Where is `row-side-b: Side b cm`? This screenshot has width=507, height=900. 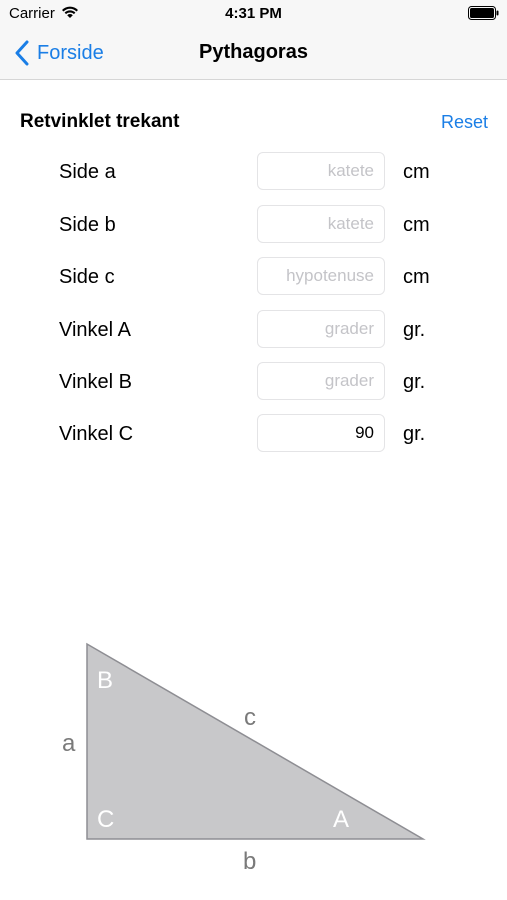 row-side-b: Side b cm is located at coordinates (253, 224).